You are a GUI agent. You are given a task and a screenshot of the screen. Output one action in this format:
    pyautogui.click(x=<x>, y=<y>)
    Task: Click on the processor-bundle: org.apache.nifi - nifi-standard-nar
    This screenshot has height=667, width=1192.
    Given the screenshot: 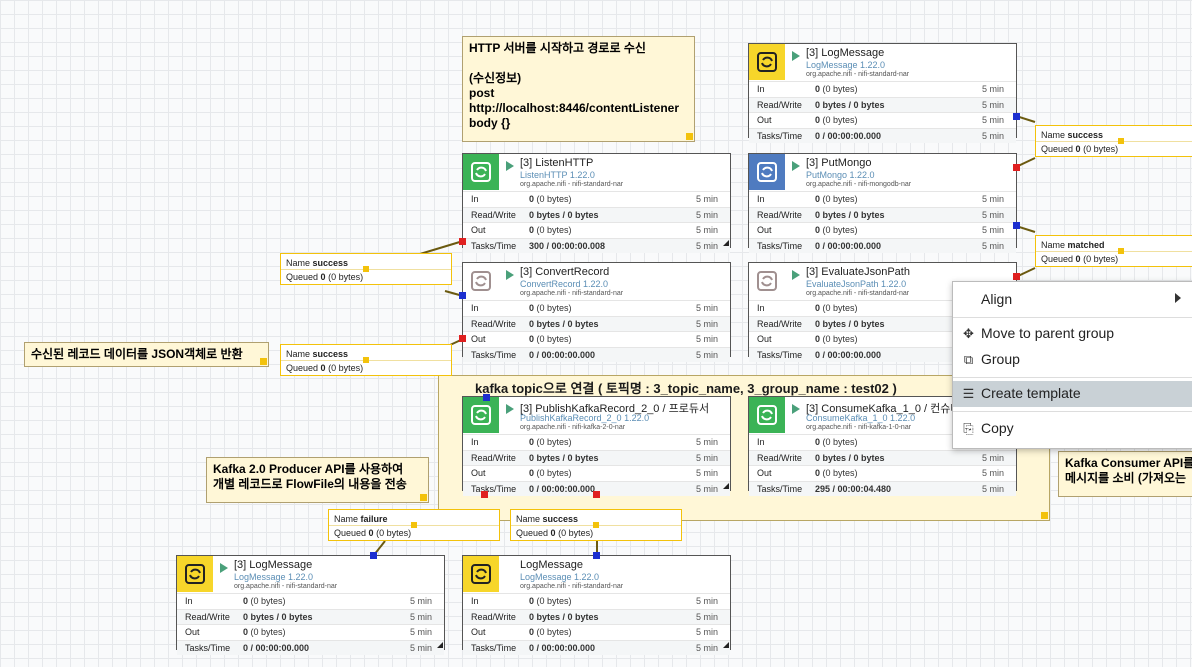 What is the action you would take?
    pyautogui.click(x=858, y=74)
    